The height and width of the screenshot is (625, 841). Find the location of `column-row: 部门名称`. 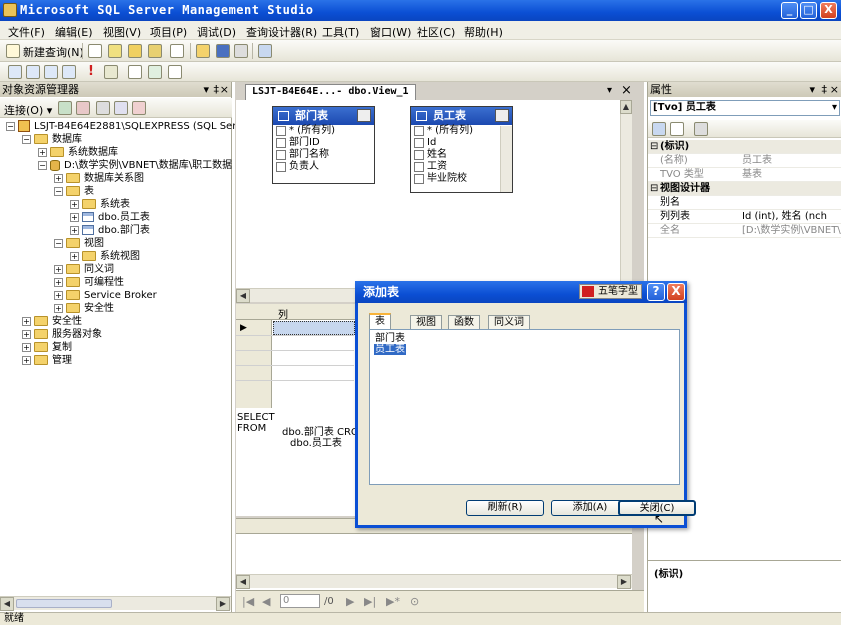

column-row: 部门名称 is located at coordinates (323, 155).